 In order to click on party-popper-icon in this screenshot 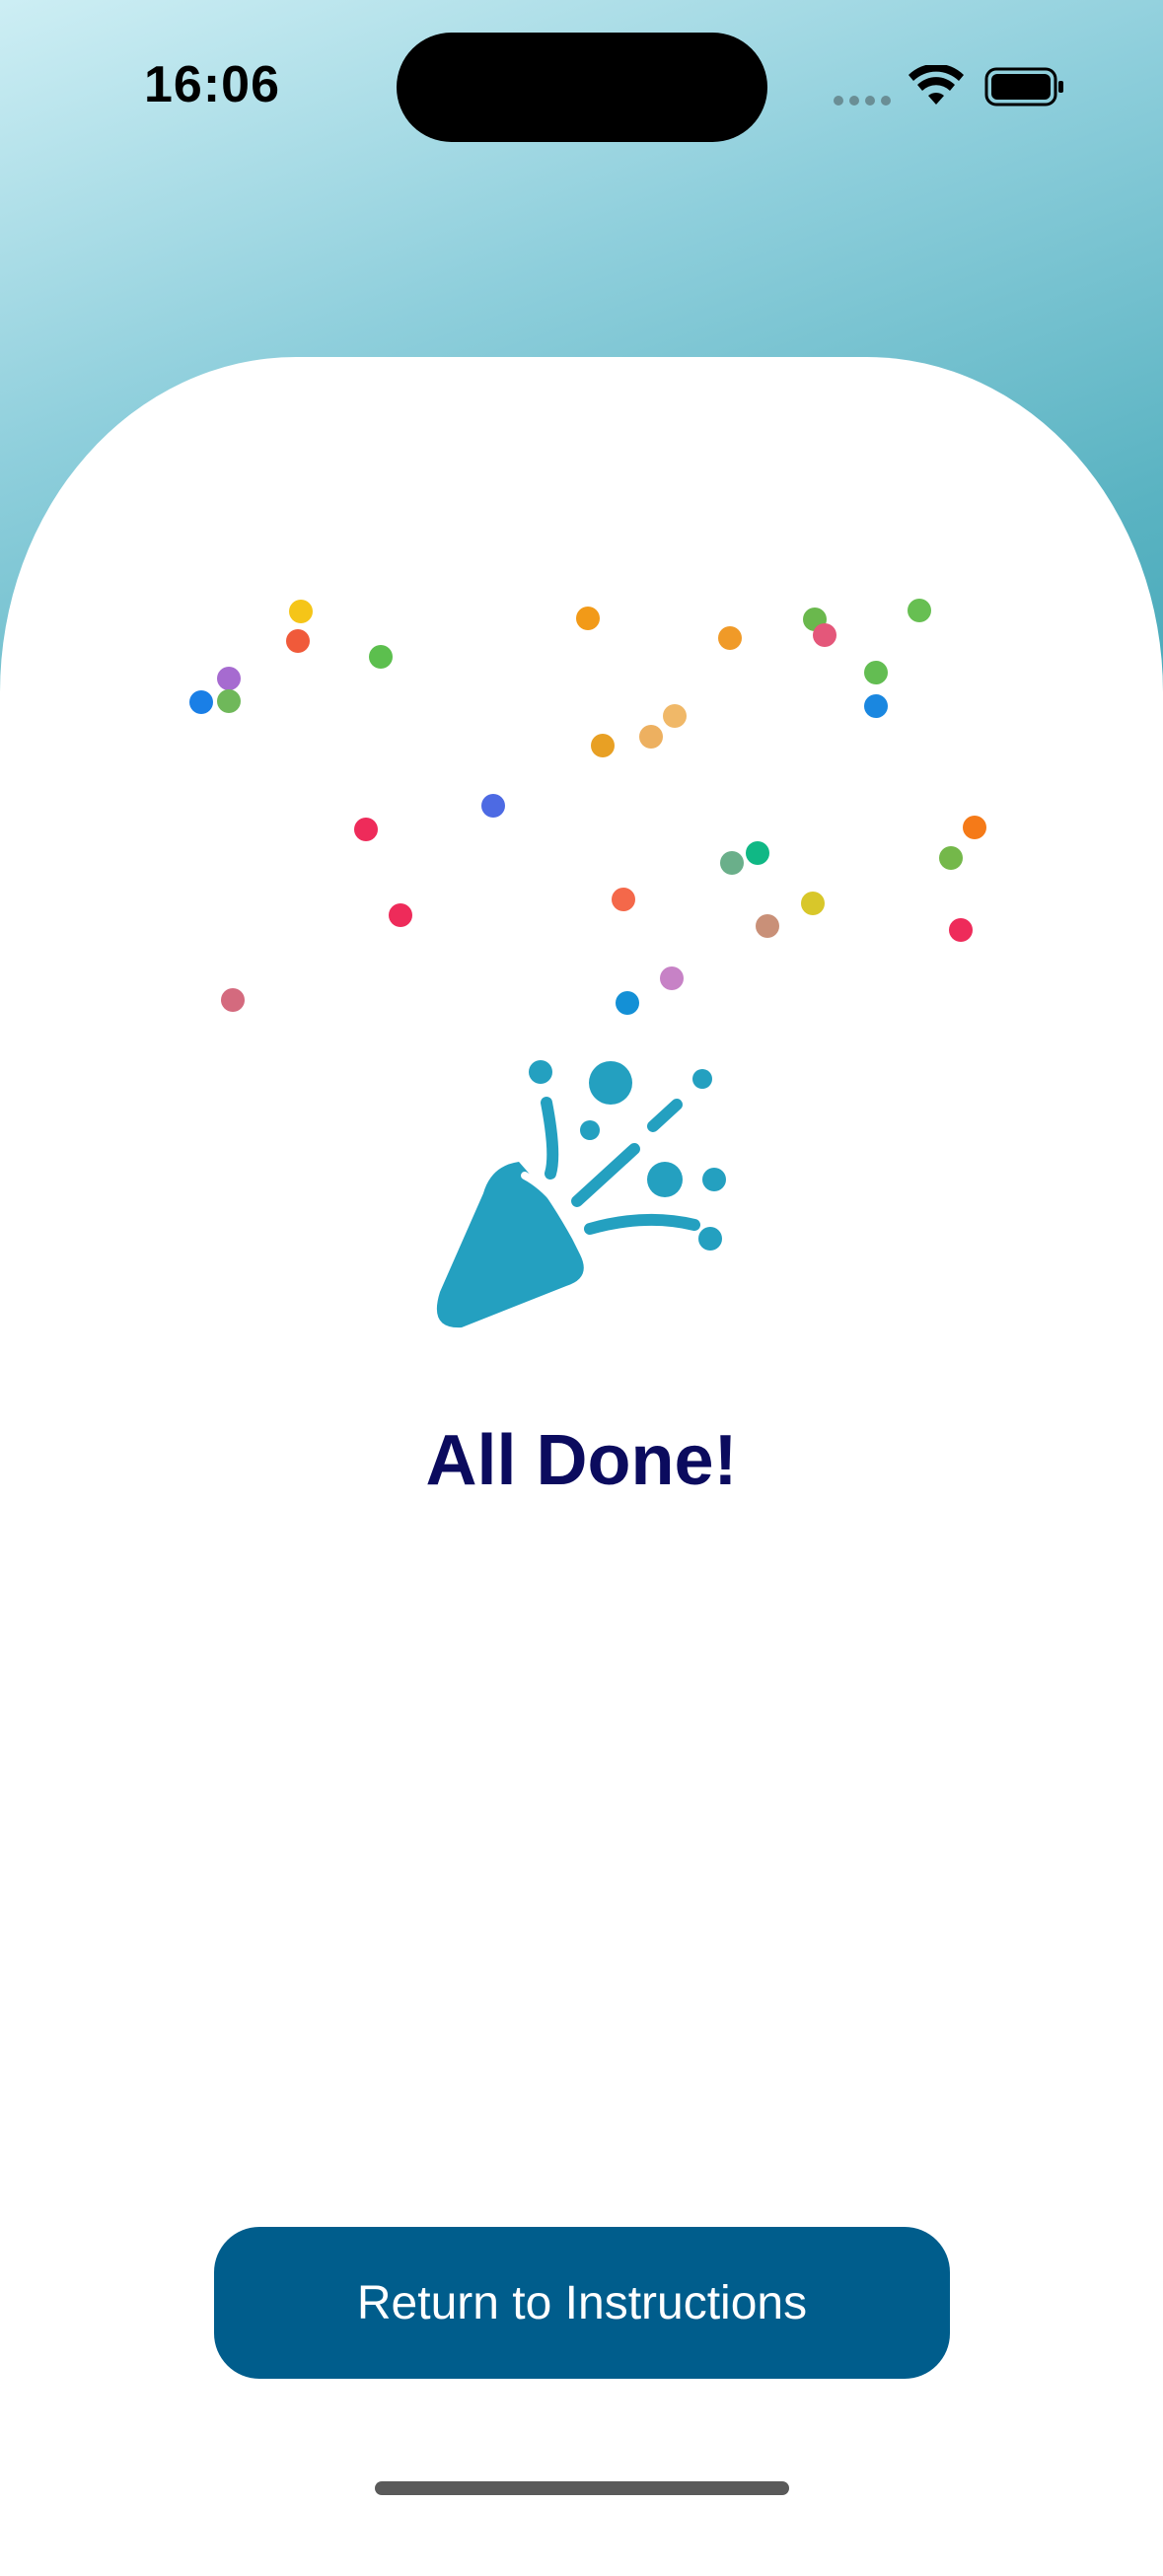, I will do `click(581, 1194)`.